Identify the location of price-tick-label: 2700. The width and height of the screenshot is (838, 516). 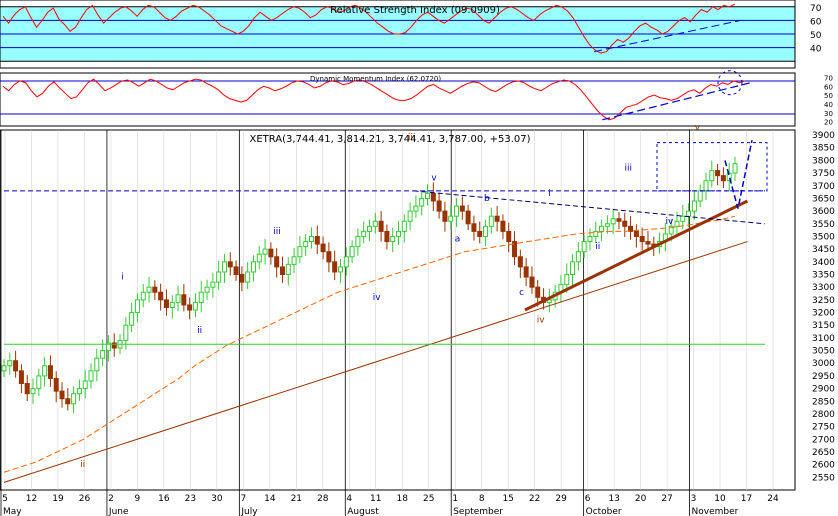
(823, 440).